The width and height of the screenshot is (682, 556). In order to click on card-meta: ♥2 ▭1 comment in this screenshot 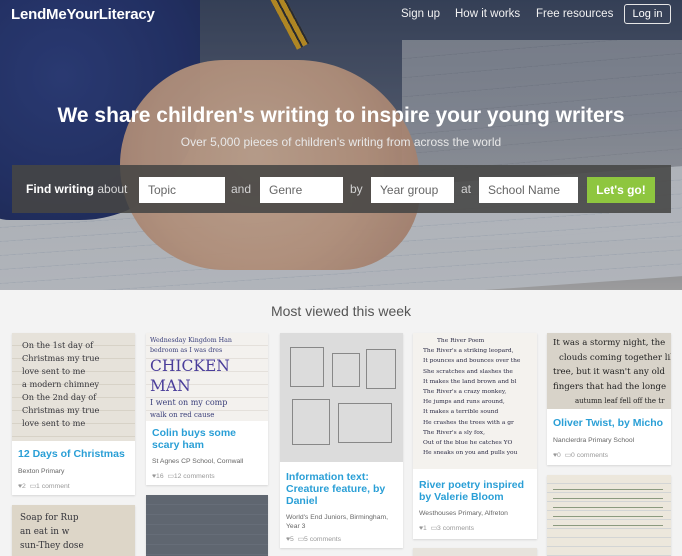, I will do `click(44, 486)`.